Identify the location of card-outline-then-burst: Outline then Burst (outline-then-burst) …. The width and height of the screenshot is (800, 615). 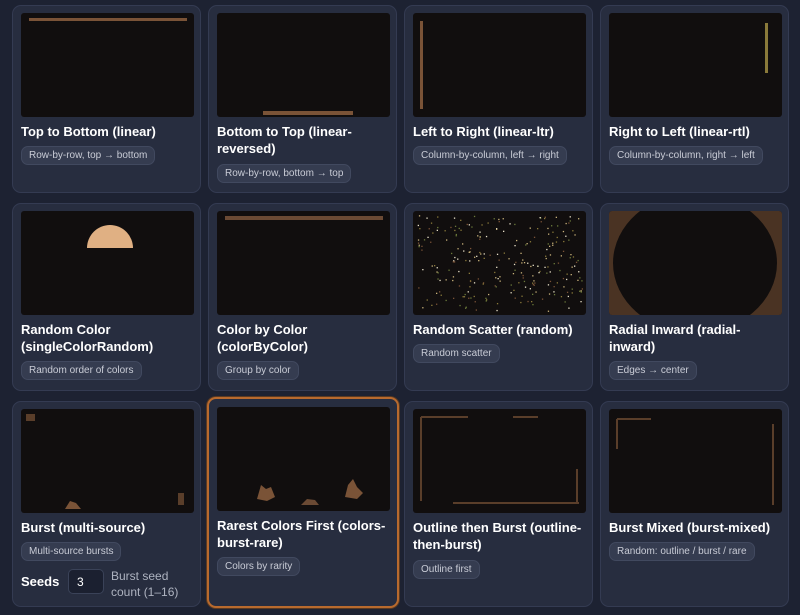
(498, 504).